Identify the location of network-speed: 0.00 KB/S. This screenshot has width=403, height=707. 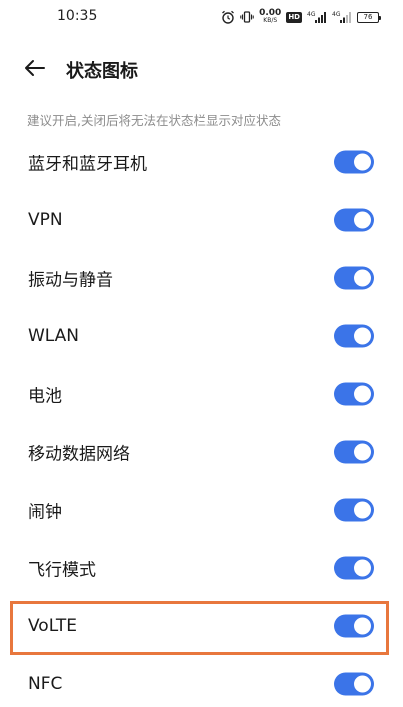
(270, 16).